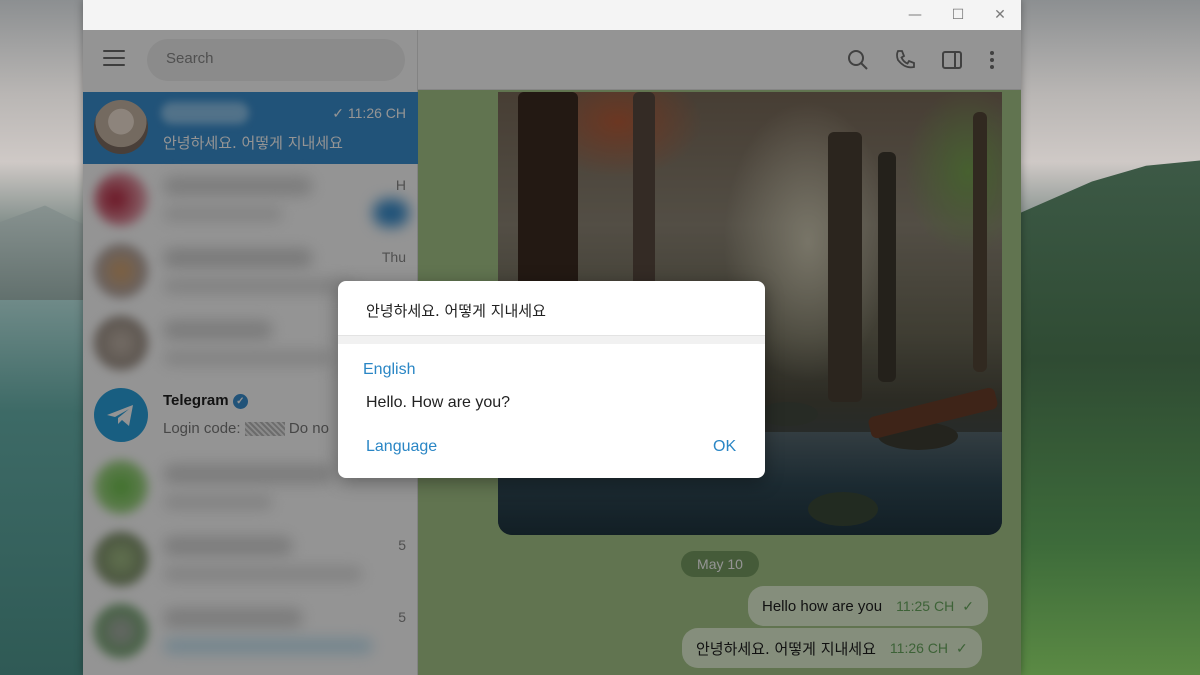  What do you see at coordinates (552, 15) in the screenshot?
I see `title-bar: — ☐ ✕` at bounding box center [552, 15].